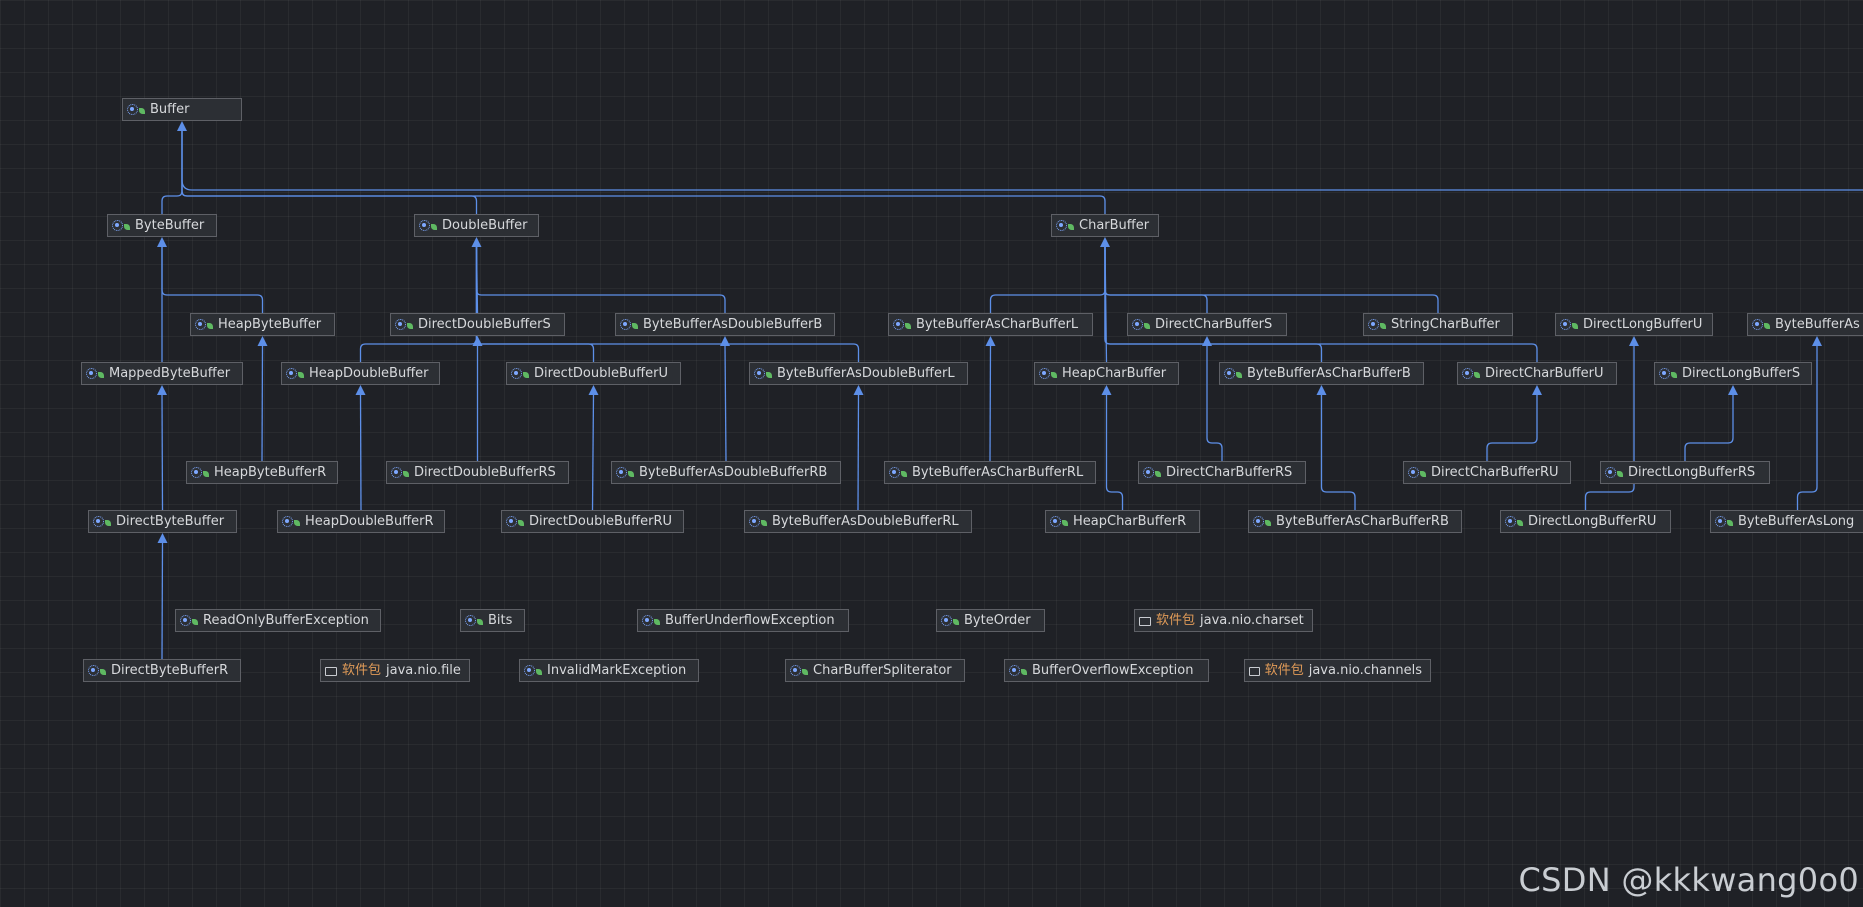 The width and height of the screenshot is (1863, 907). I want to click on node-heapbytebufferr: HeapByteBufferR, so click(262, 472).